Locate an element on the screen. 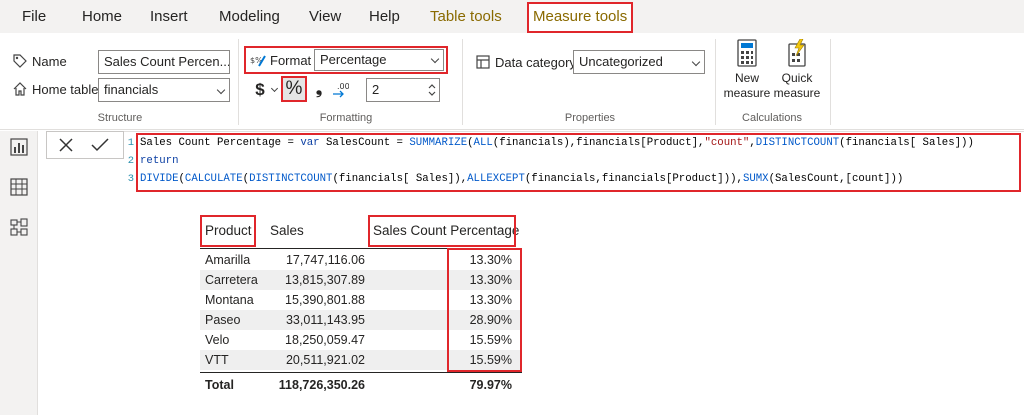 The height and width of the screenshot is (415, 1024). cell-product: Montana is located at coordinates (229, 300).